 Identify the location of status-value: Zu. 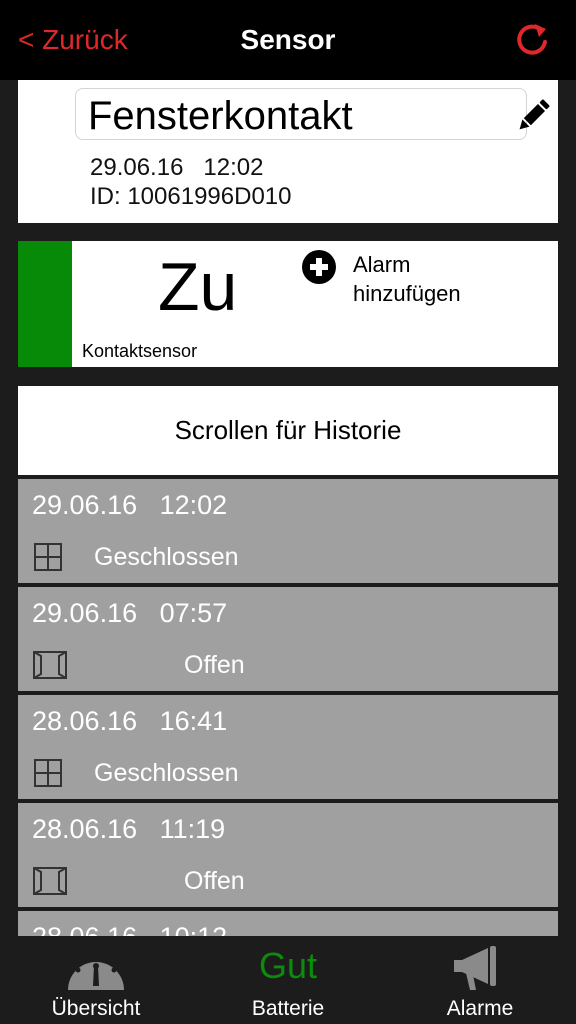
(198, 287).